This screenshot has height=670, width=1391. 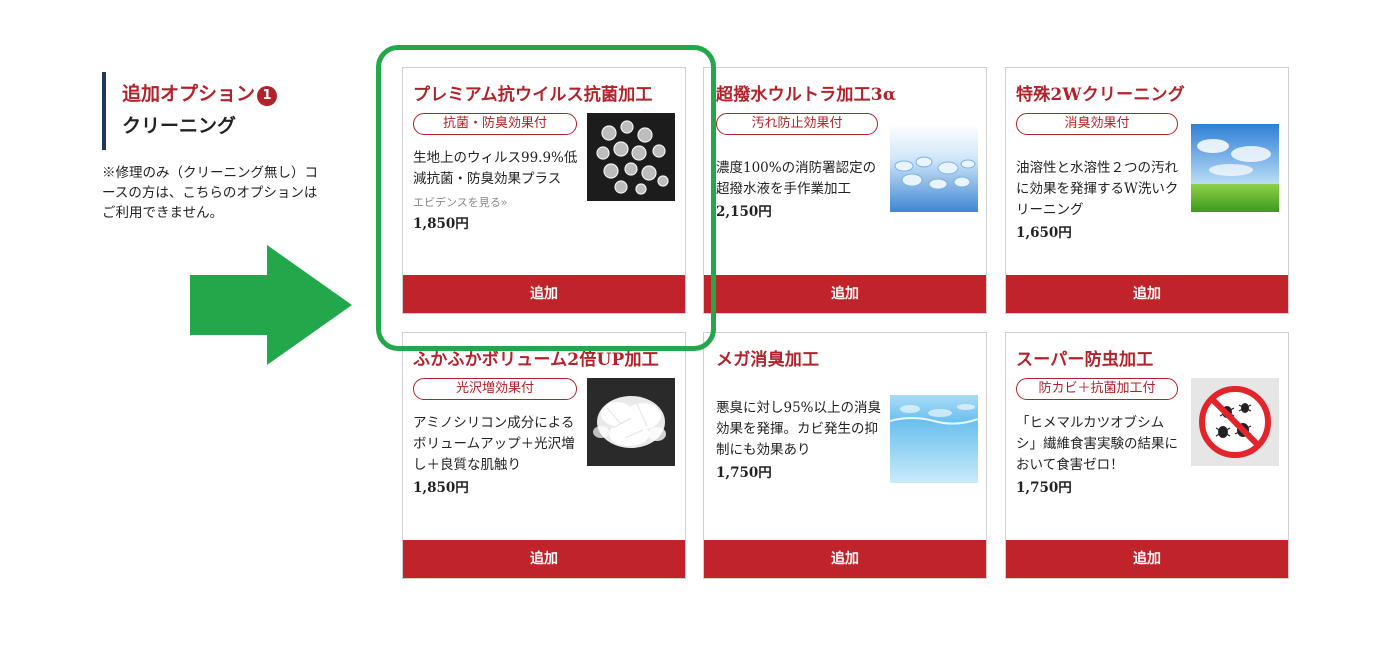 I want to click on water-droplets-image, so click(x=934, y=168).